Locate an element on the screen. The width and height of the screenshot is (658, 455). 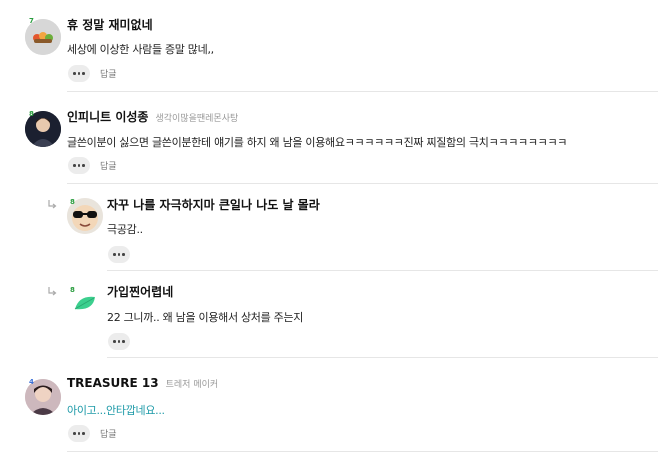
level-badge: 4 is located at coordinates (31, 382).